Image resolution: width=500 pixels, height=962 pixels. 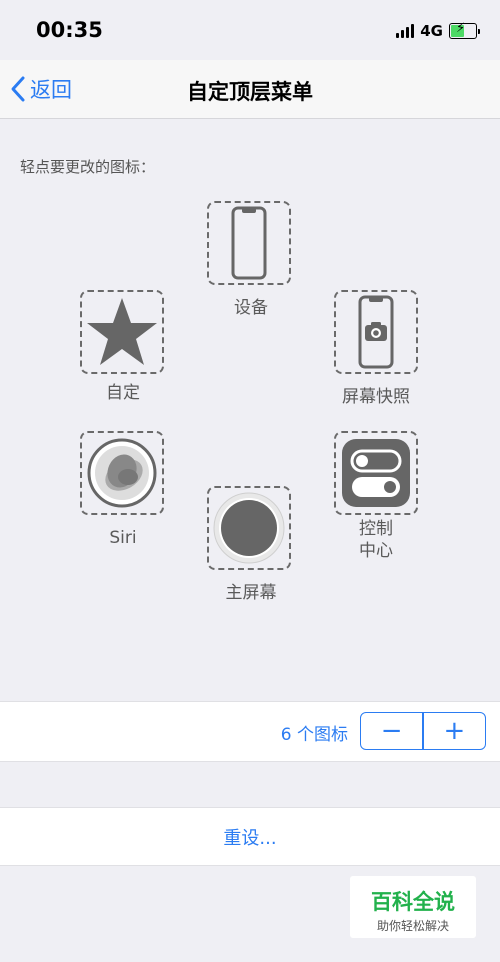 What do you see at coordinates (123, 538) in the screenshot?
I see `slot-siri-label: Siri` at bounding box center [123, 538].